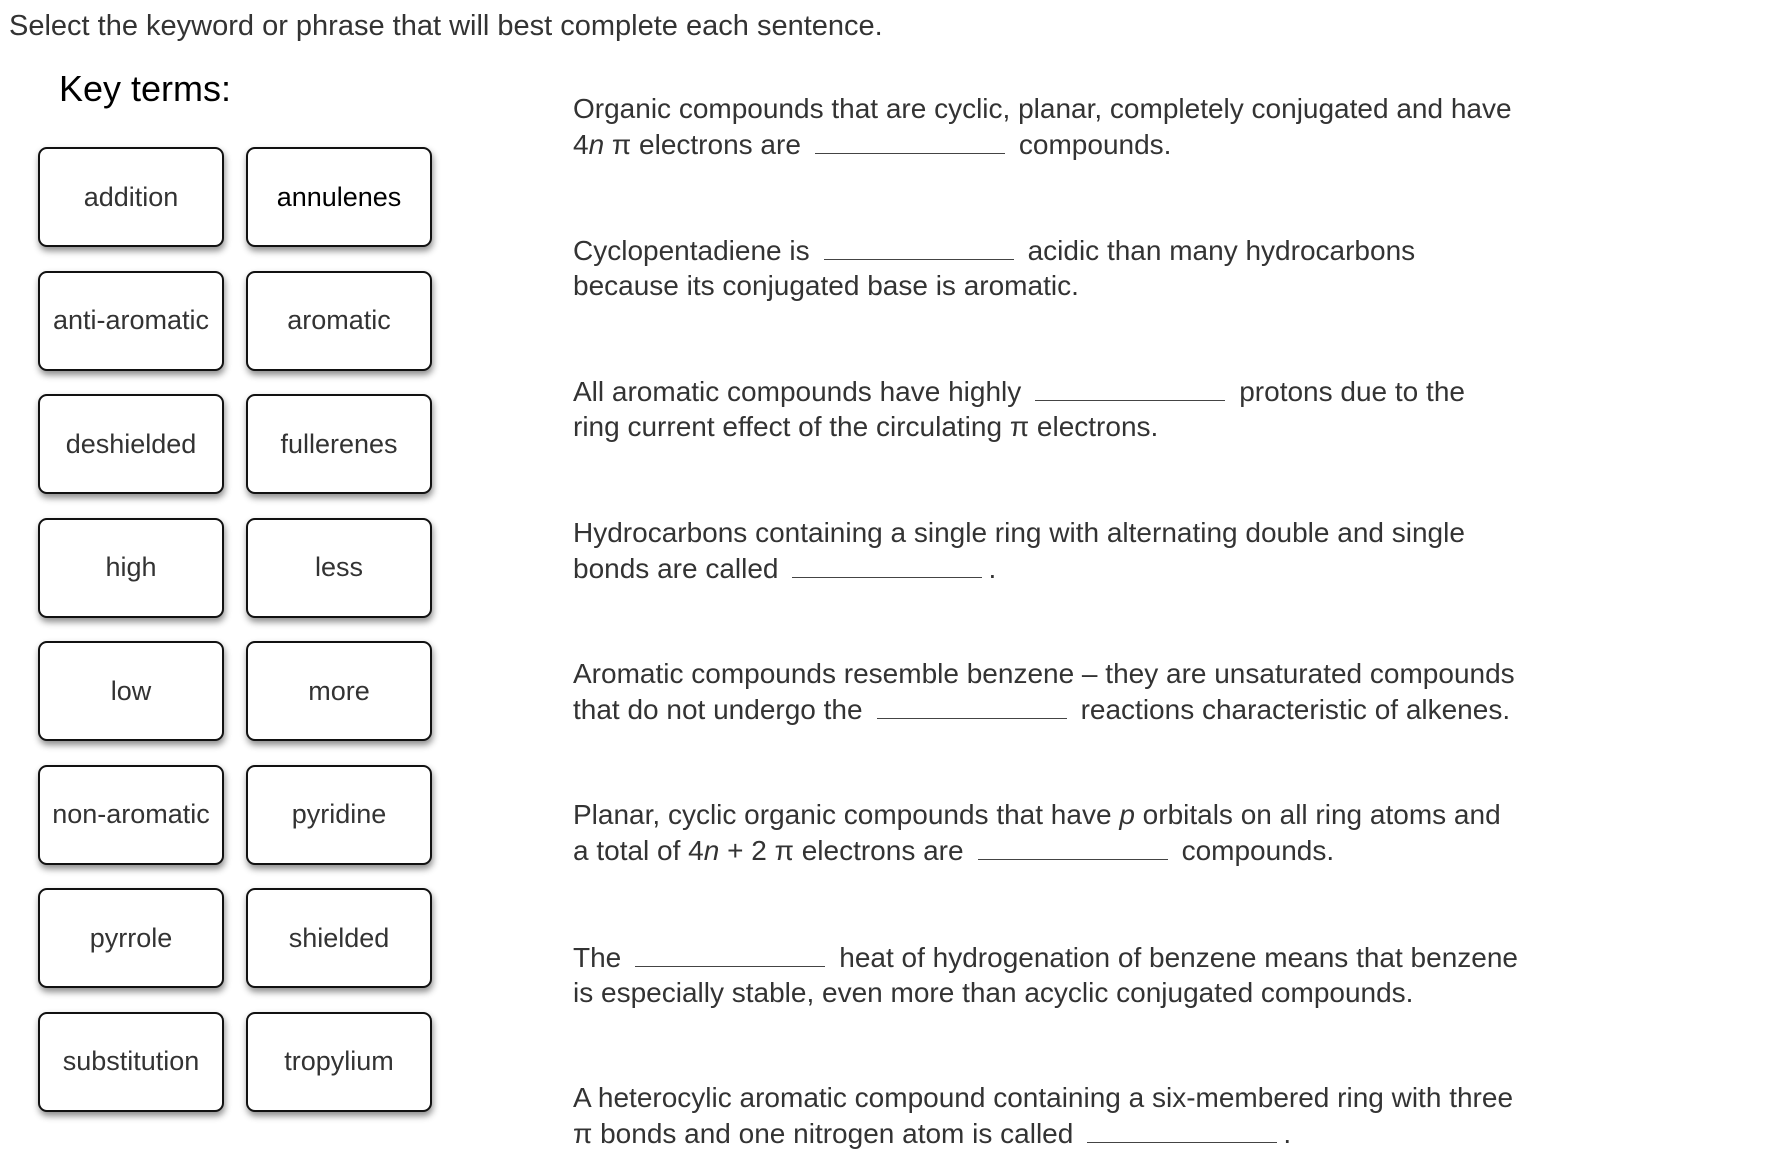  What do you see at coordinates (339, 814) in the screenshot?
I see `term-card-pyridine: pyridine` at bounding box center [339, 814].